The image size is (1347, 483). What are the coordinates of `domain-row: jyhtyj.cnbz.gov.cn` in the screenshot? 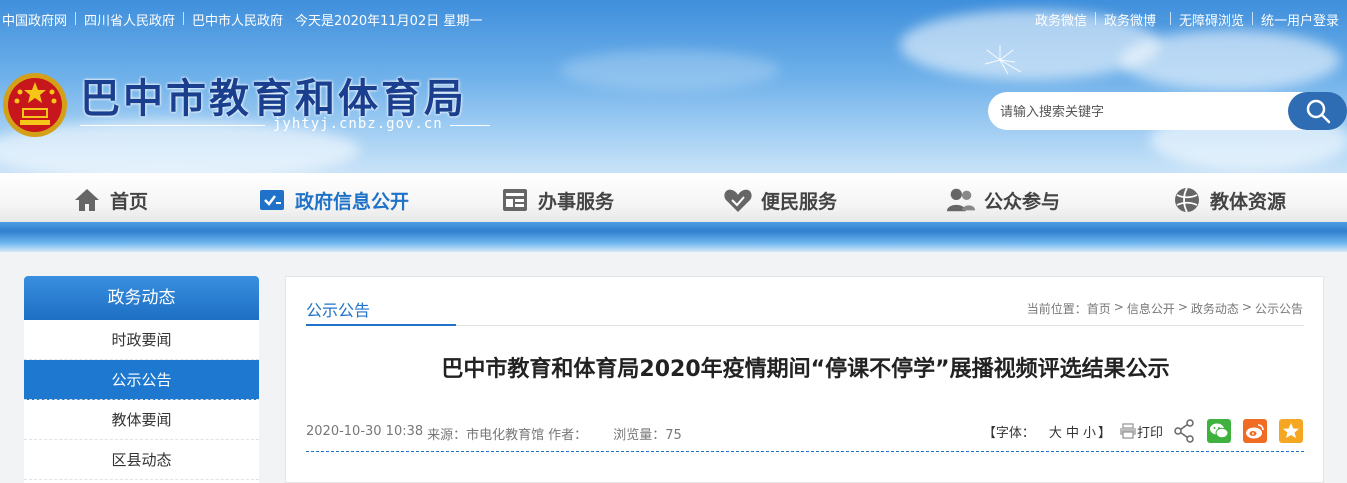 It's located at (285, 125).